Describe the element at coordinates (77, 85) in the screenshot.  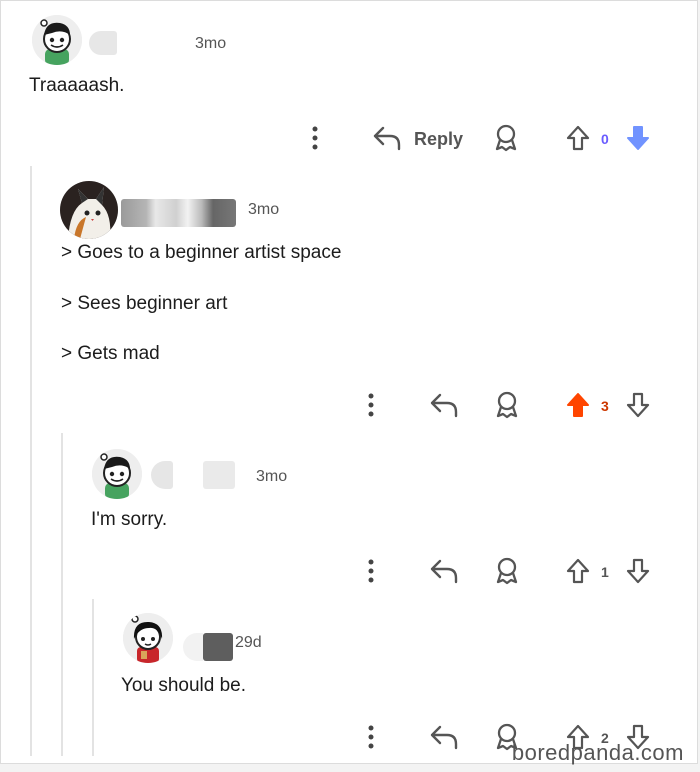
I see `comment-body: Traaaaash.` at that location.